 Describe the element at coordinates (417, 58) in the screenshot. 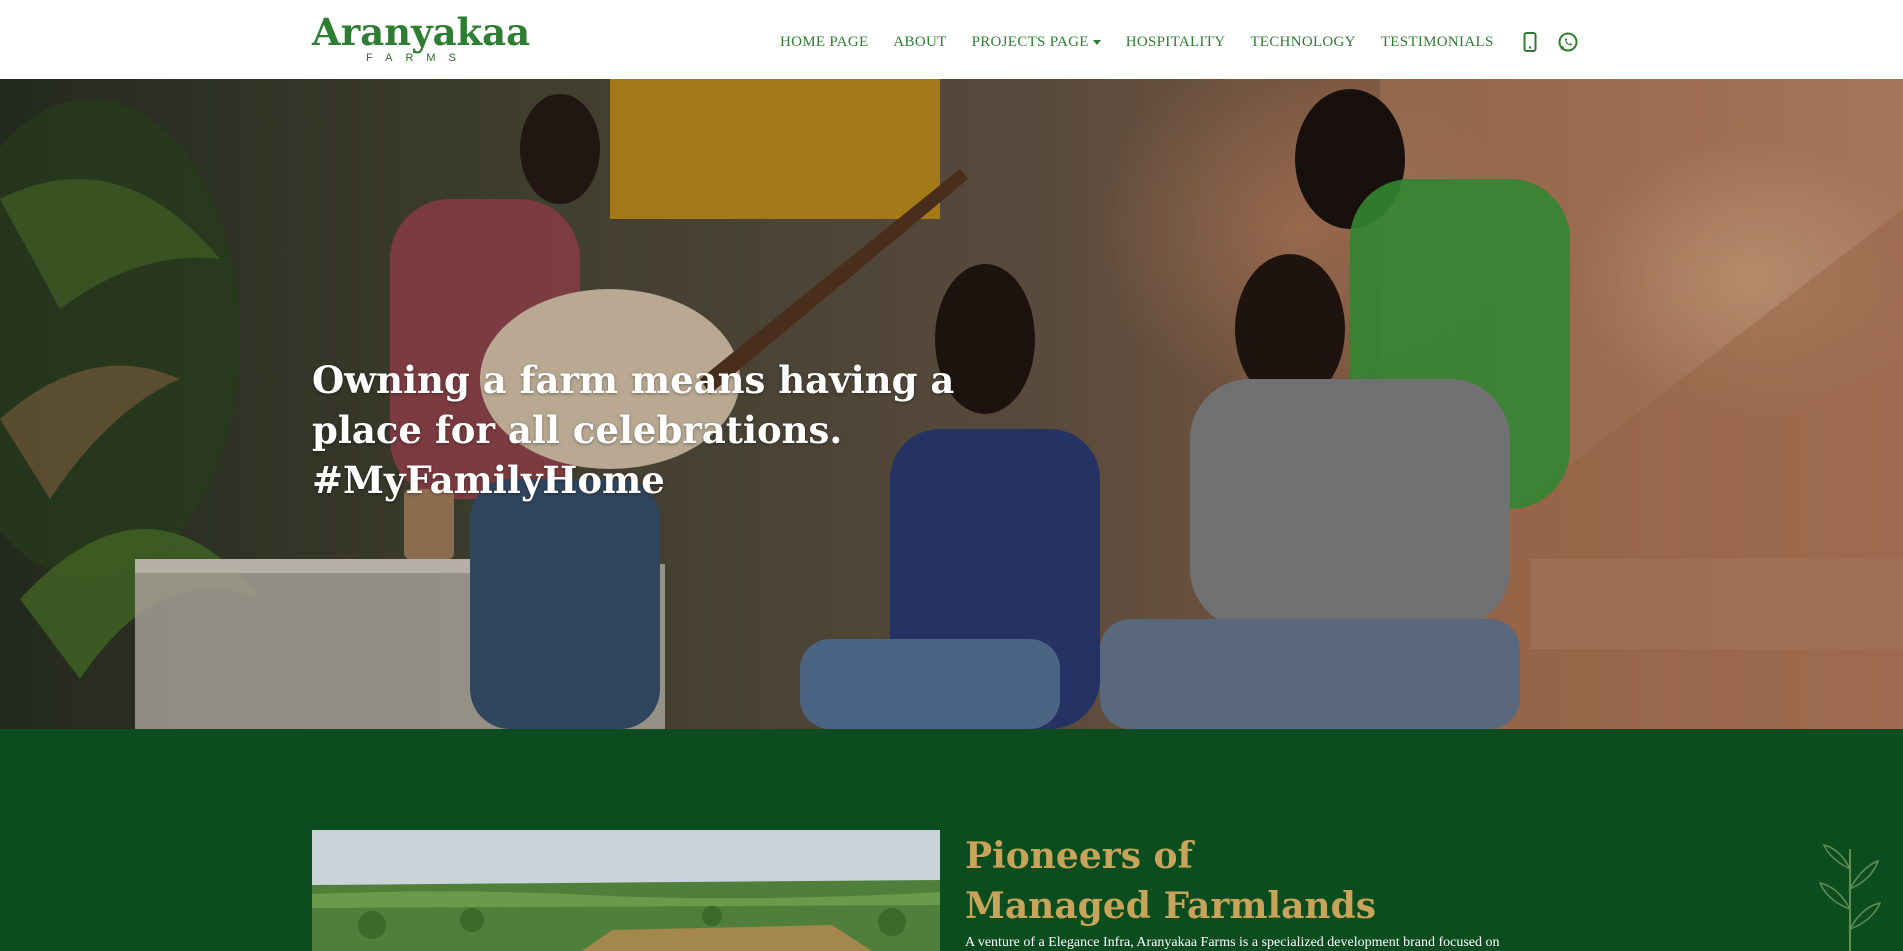

I see `brand-subtitle: FARMS` at that location.